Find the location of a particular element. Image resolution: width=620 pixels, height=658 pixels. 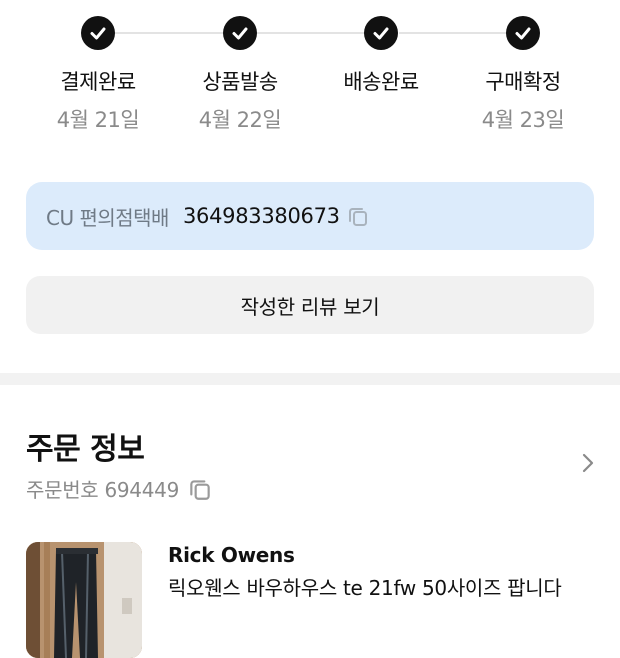

order-info-title: 주문 정보 is located at coordinates (85, 449).